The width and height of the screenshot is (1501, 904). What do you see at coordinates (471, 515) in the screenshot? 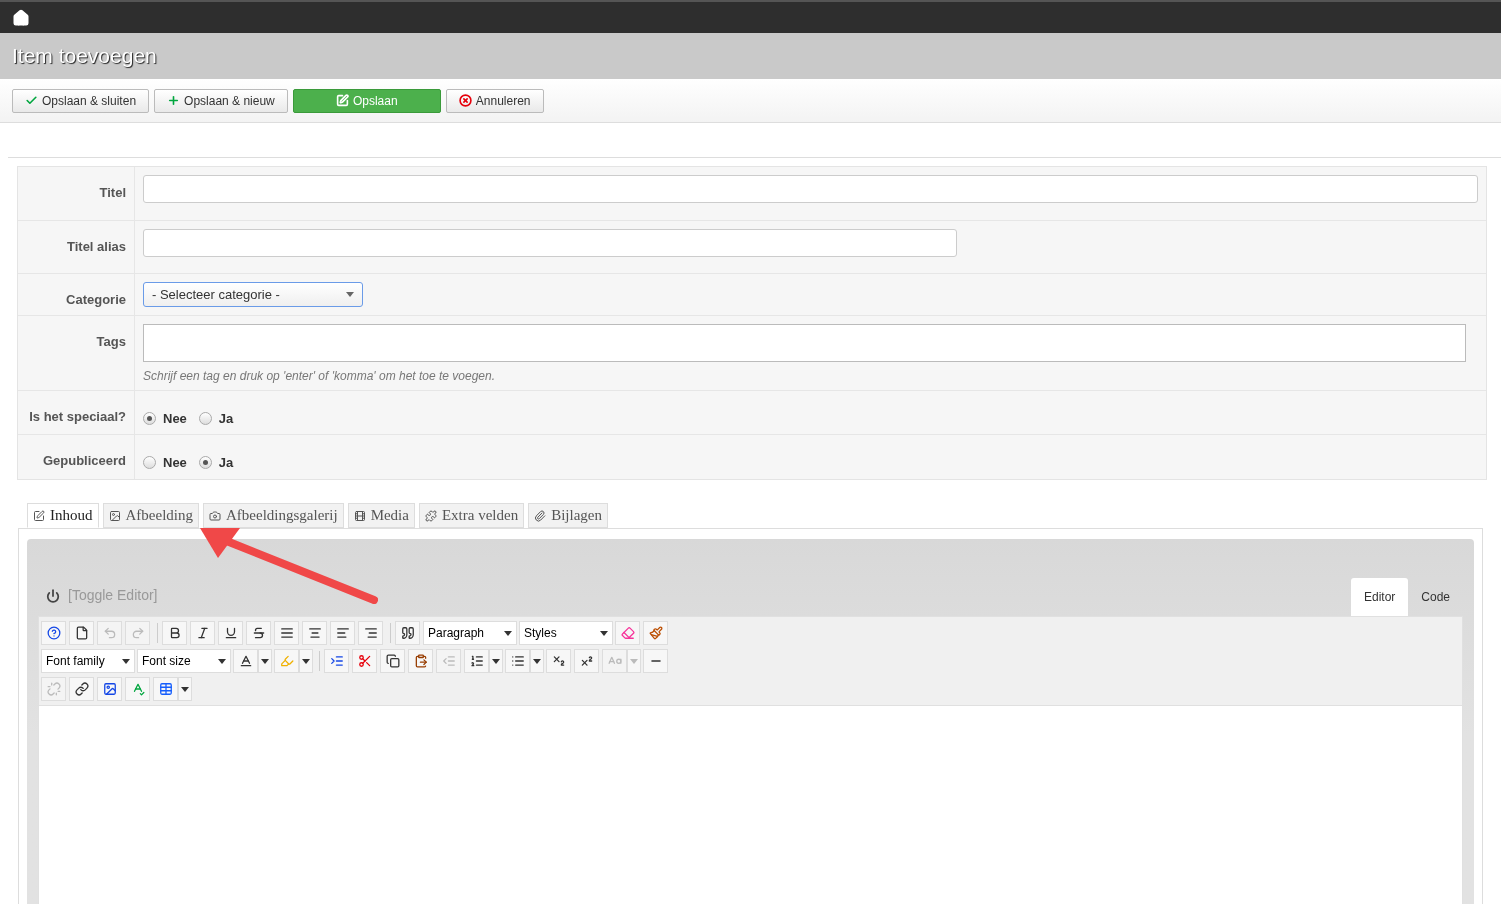
I see `tab: Extra velden` at bounding box center [471, 515].